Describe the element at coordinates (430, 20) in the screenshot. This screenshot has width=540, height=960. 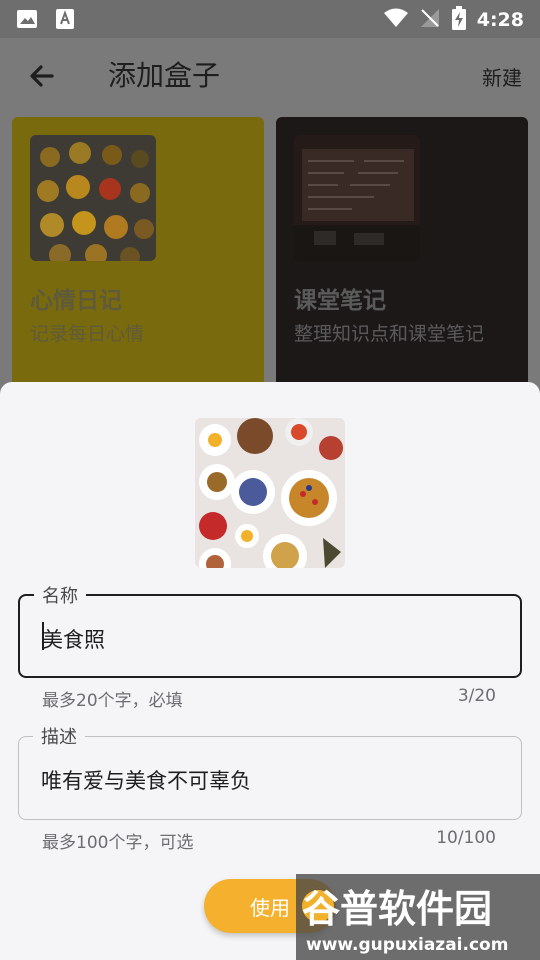
I see `no-signal-icon` at that location.